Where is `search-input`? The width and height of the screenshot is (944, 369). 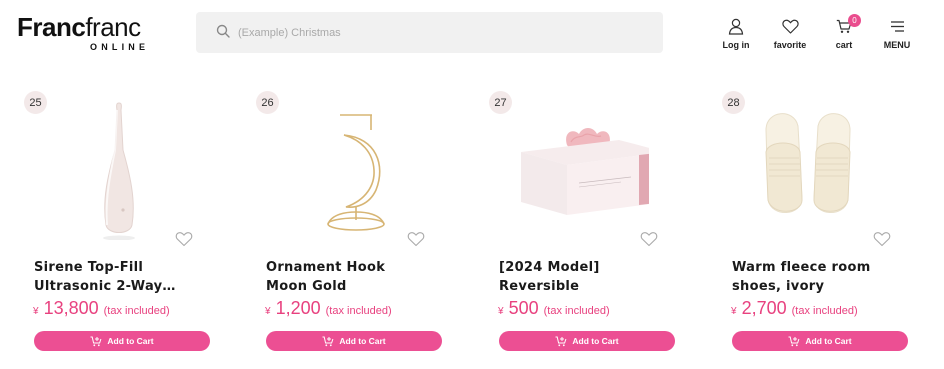
search-input is located at coordinates (438, 32).